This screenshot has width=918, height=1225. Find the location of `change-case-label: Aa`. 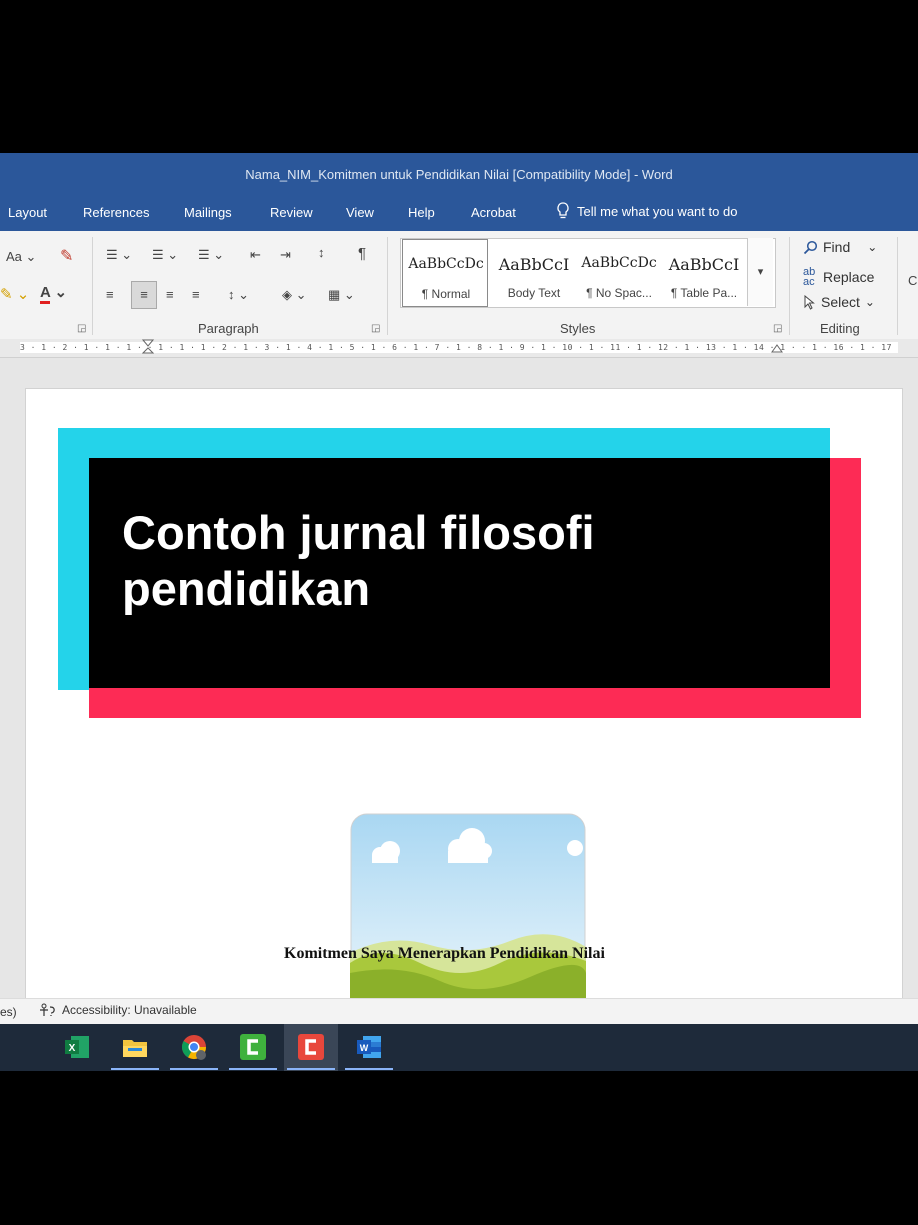

change-case-label: Aa is located at coordinates (14, 256).